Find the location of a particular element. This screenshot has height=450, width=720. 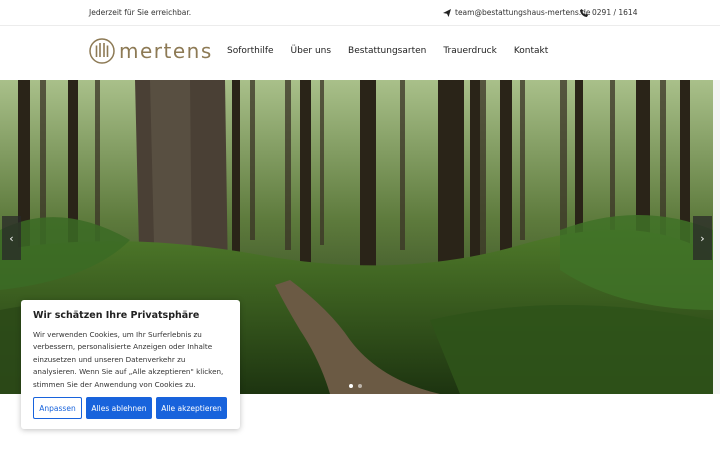

paper-plane-icon is located at coordinates (447, 12).